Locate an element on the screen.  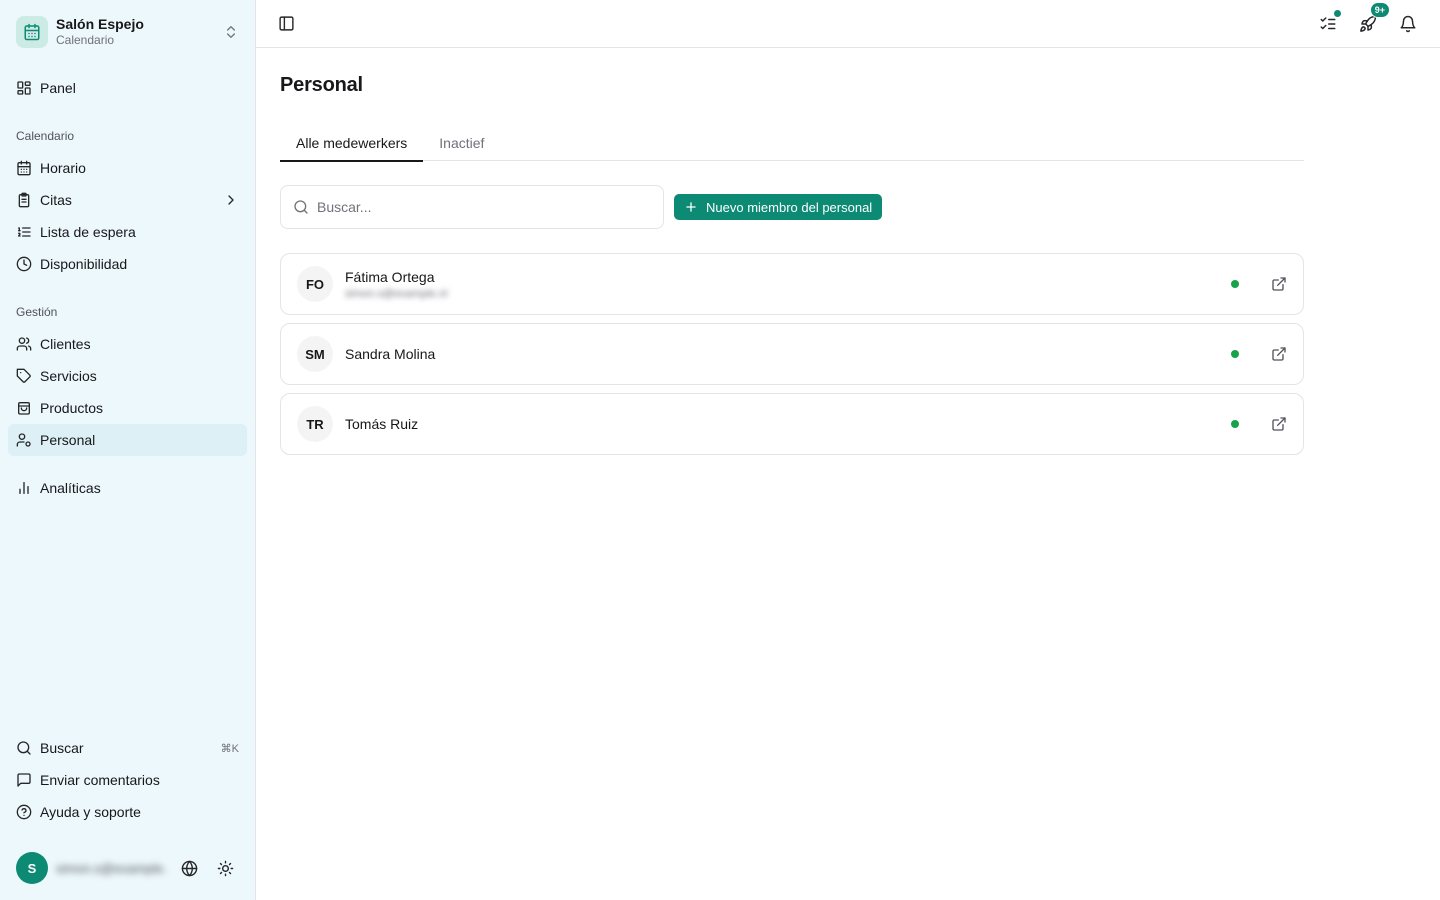
org-subtitle: Calendario is located at coordinates (85, 40).